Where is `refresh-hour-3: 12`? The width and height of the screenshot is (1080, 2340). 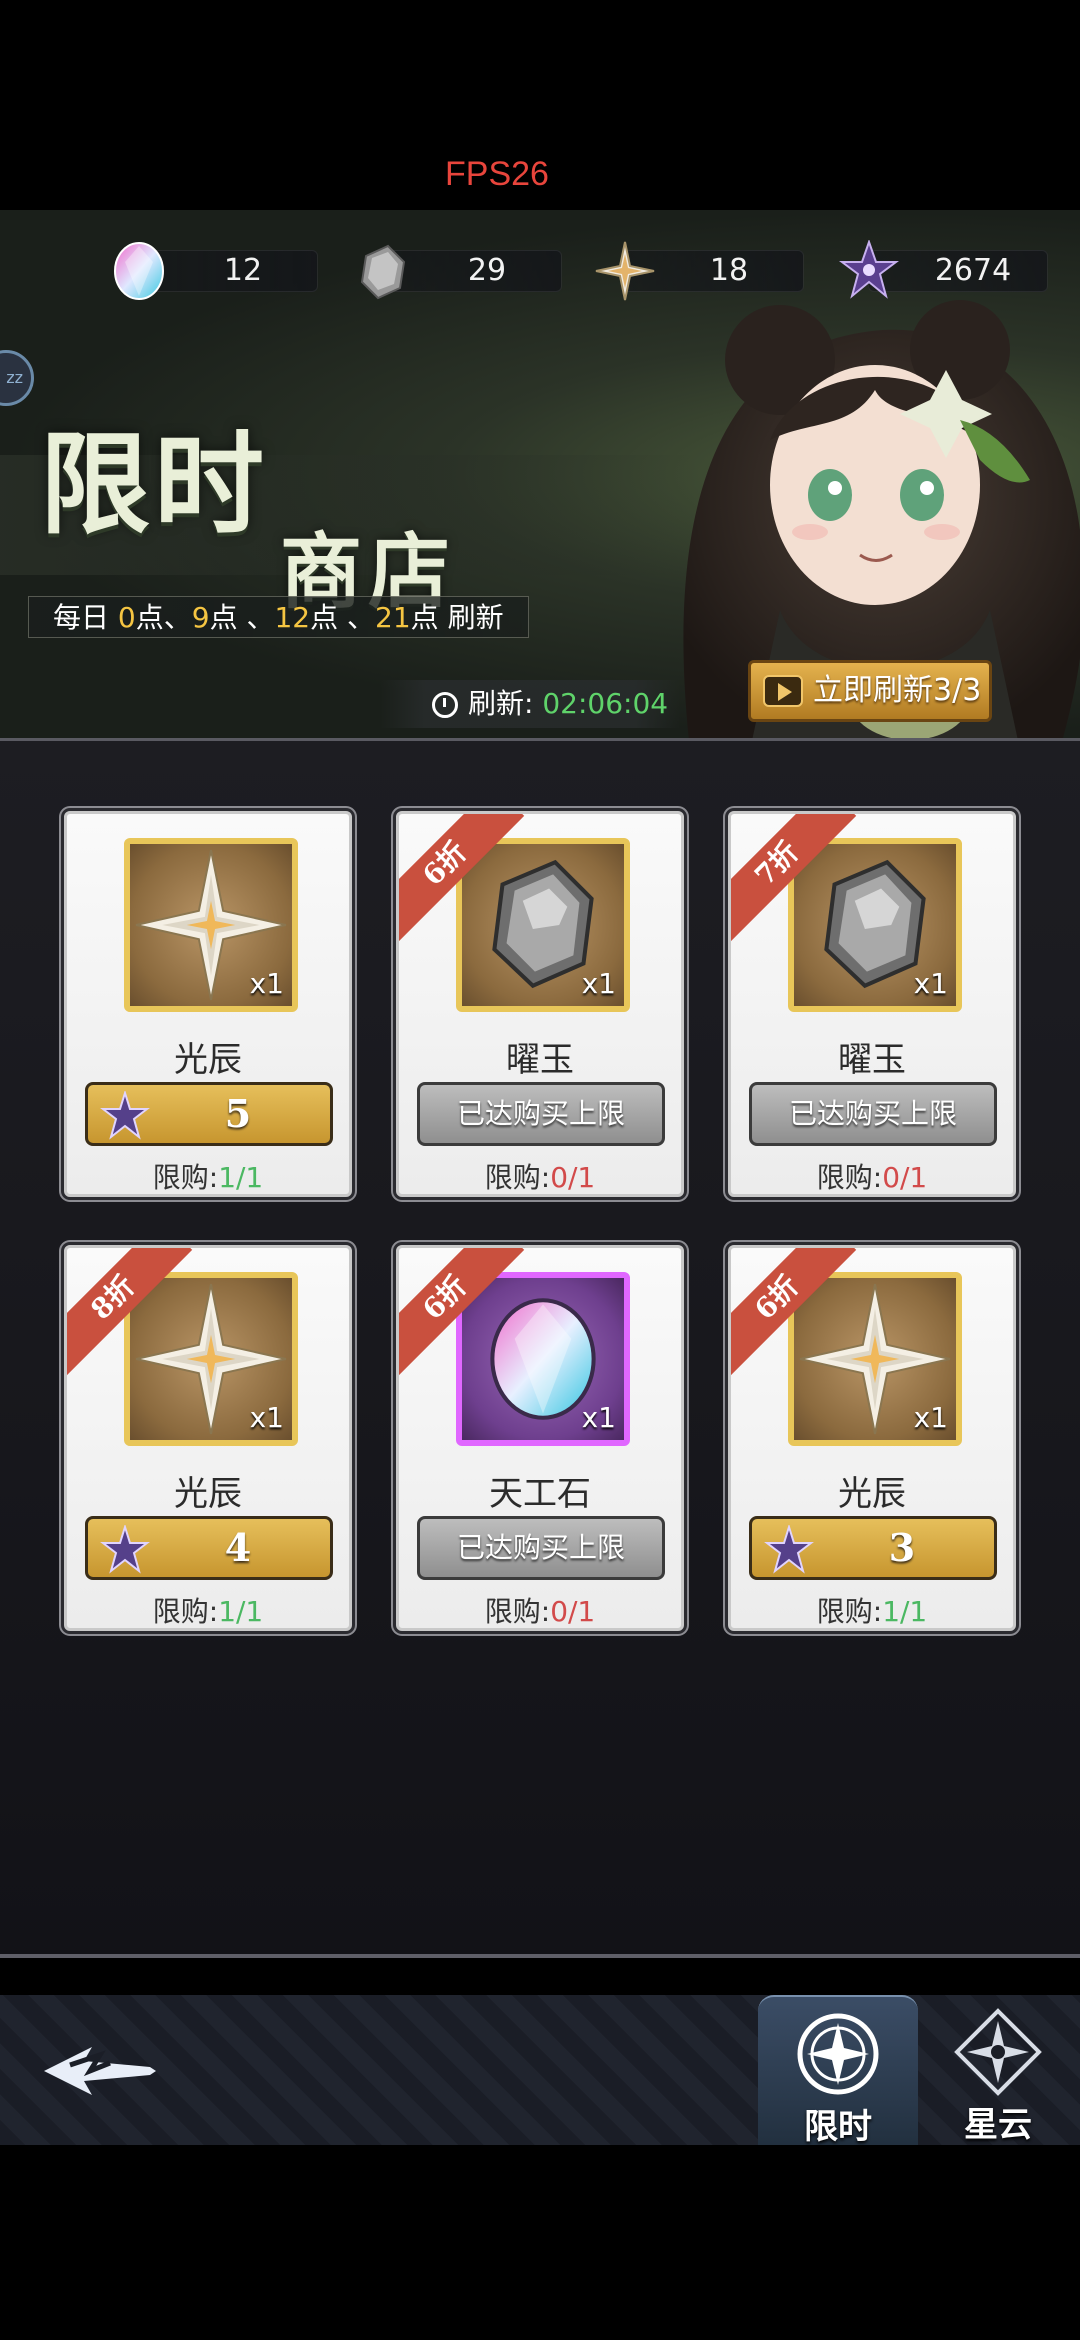 refresh-hour-3: 12 is located at coordinates (292, 617).